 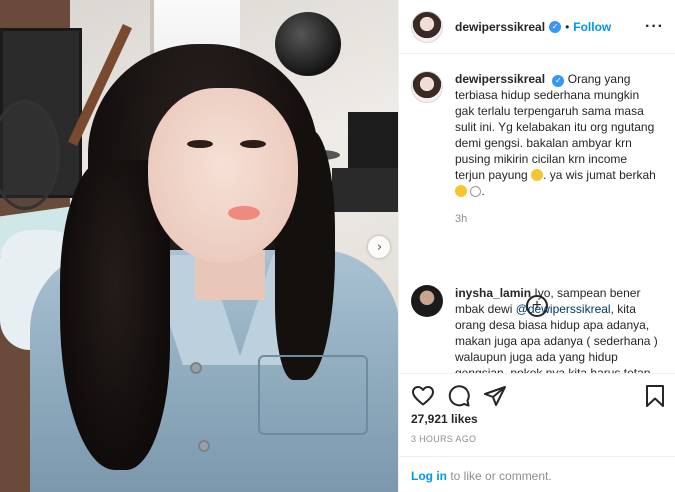 What do you see at coordinates (557, 219) in the screenshot?
I see `caption-time: 3h` at bounding box center [557, 219].